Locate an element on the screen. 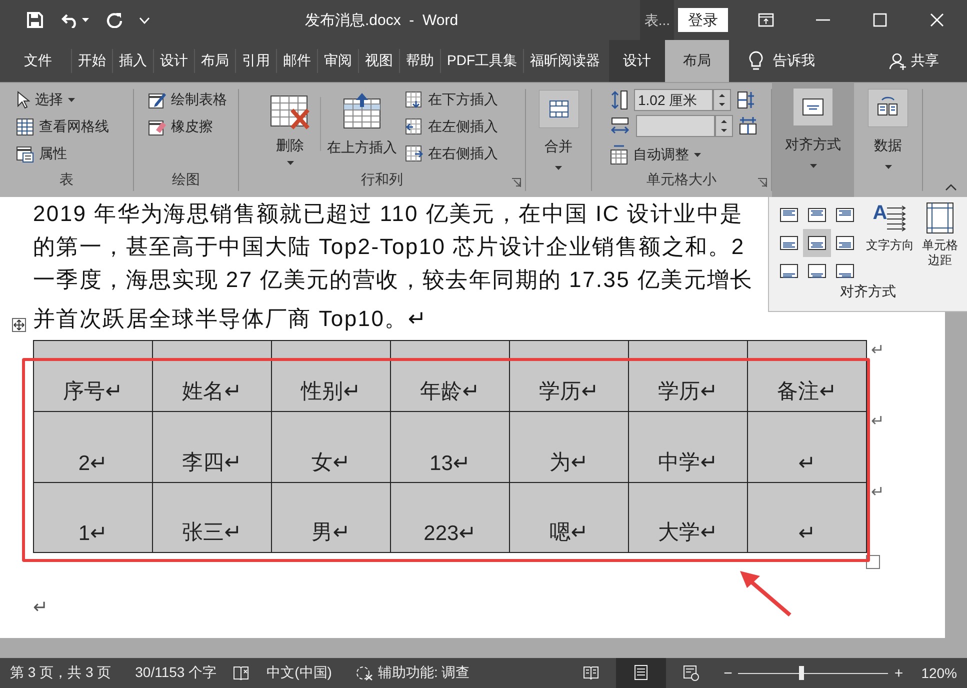  pencil-table-icon is located at coordinates (157, 100).